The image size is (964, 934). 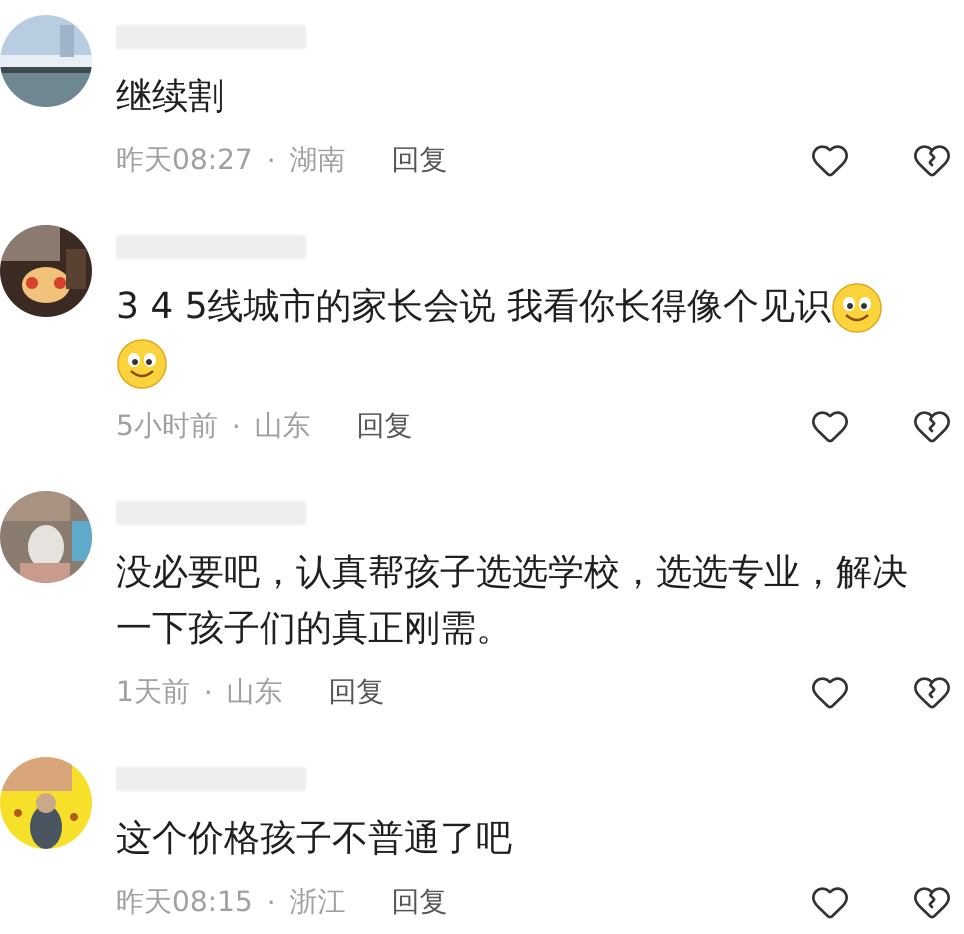 What do you see at coordinates (184, 160) in the screenshot?
I see `comment-time: 昨天08:27` at bounding box center [184, 160].